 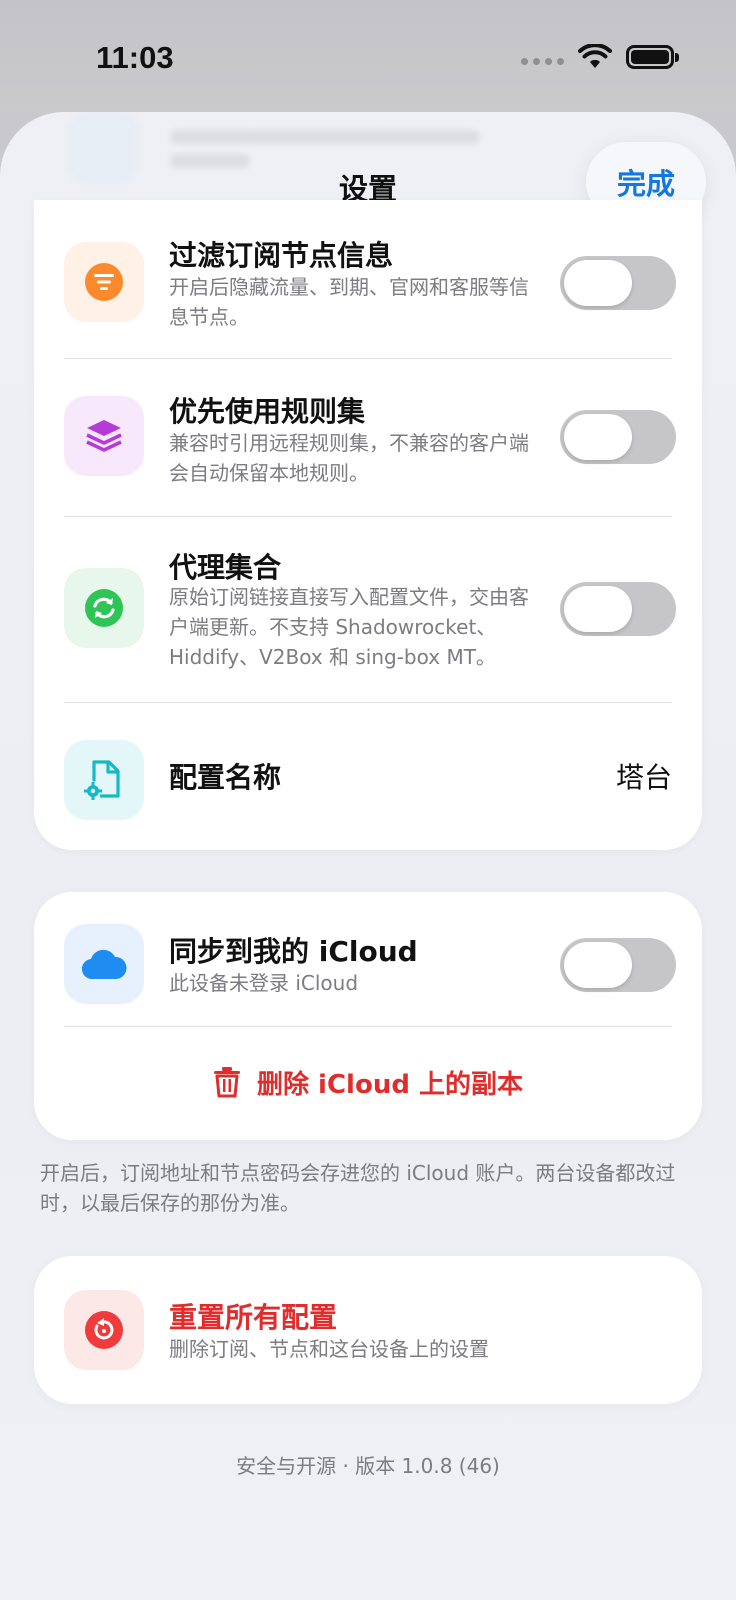 I want to click on wifi-icon, so click(x=595, y=56).